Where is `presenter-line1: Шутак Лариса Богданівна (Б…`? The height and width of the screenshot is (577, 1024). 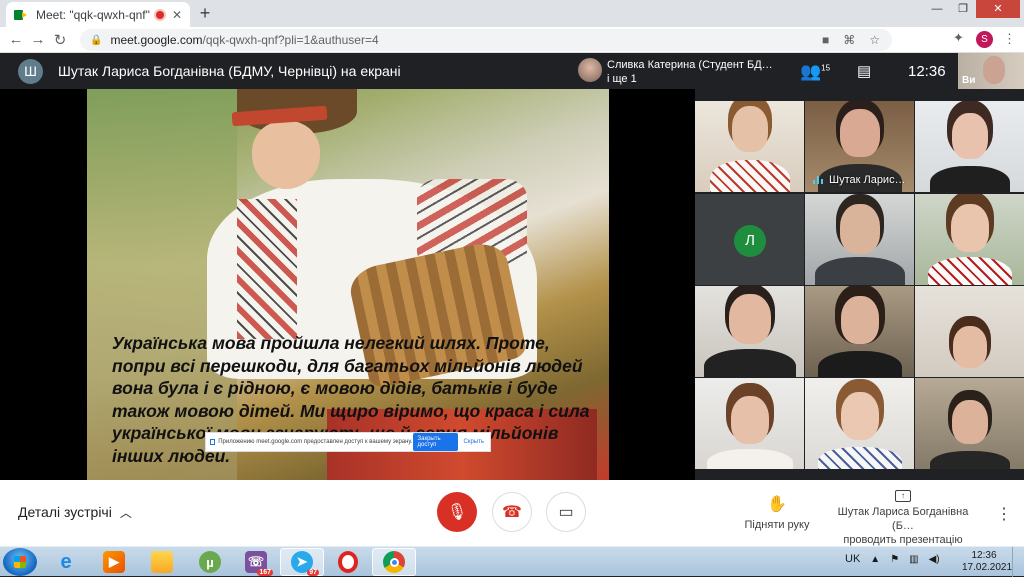
presenter-line1: Шутак Лариса Богданівна (Б… is located at coordinates (903, 519).